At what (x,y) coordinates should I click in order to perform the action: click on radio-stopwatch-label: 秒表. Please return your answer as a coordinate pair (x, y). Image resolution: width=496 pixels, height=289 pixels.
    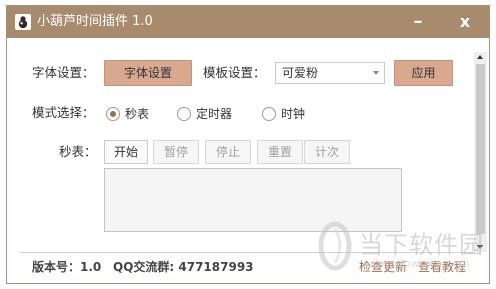
    Looking at the image, I should click on (137, 114).